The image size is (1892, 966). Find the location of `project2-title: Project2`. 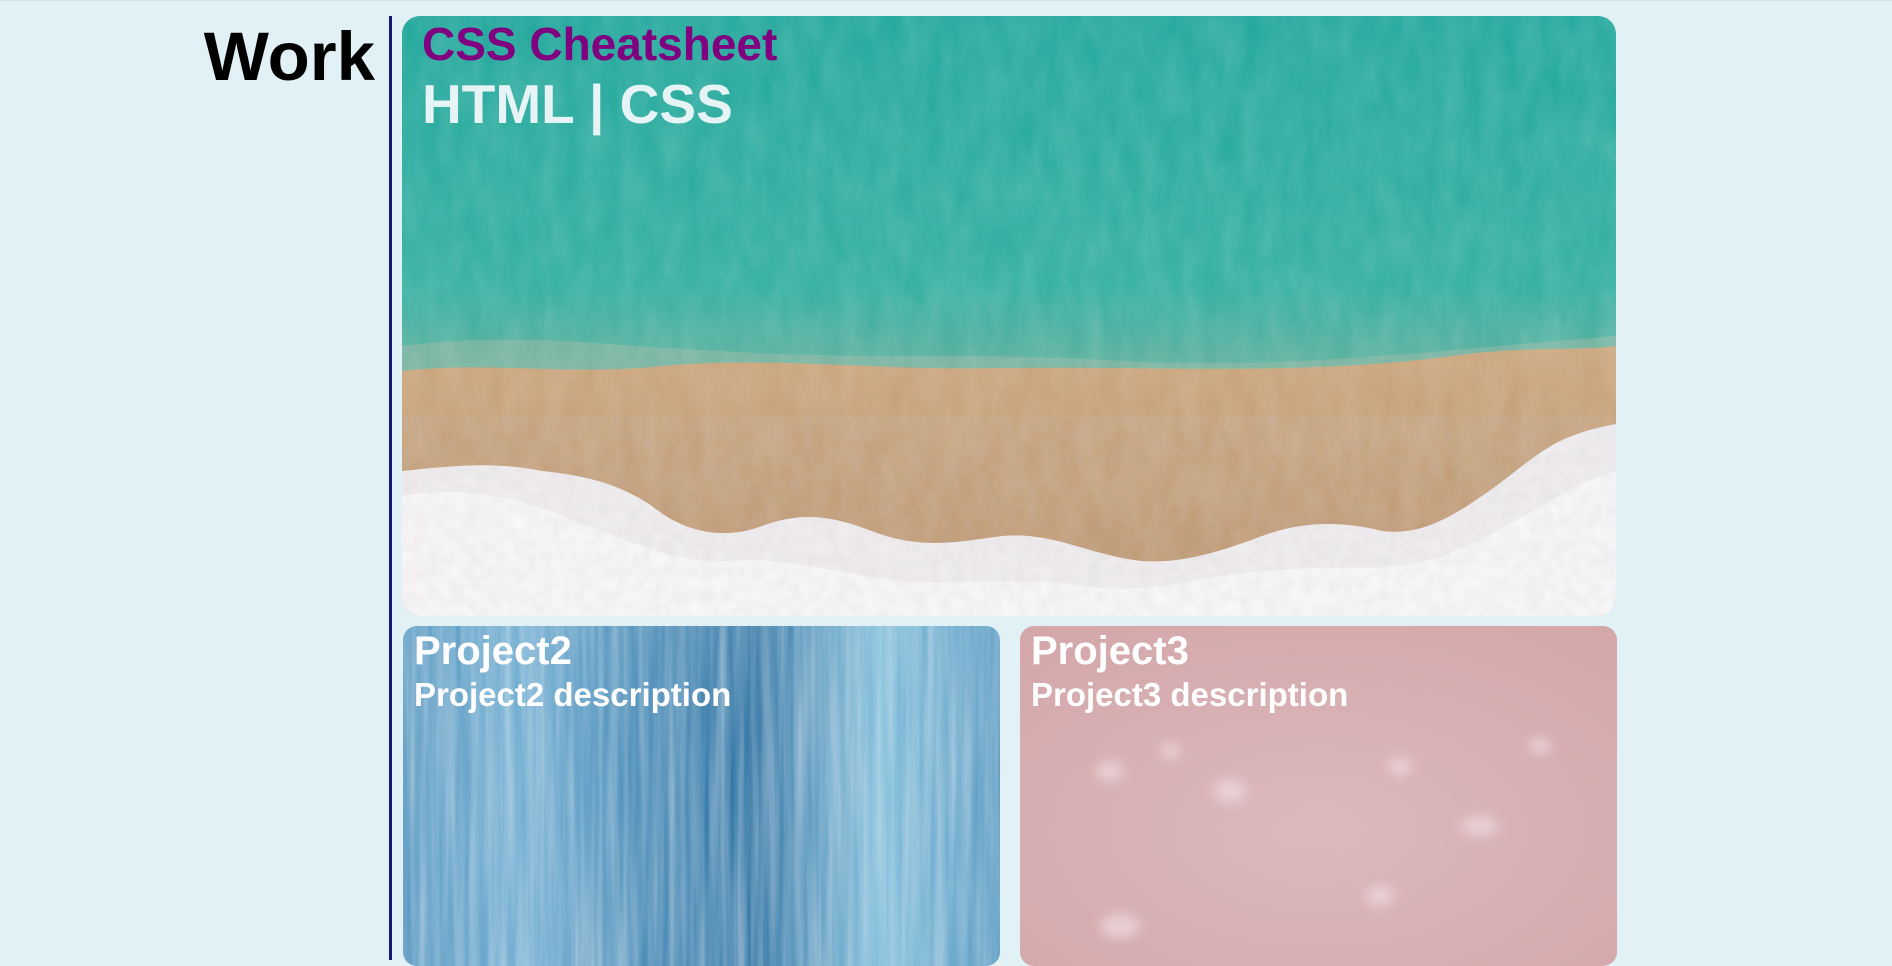

project2-title: Project2 is located at coordinates (493, 651).